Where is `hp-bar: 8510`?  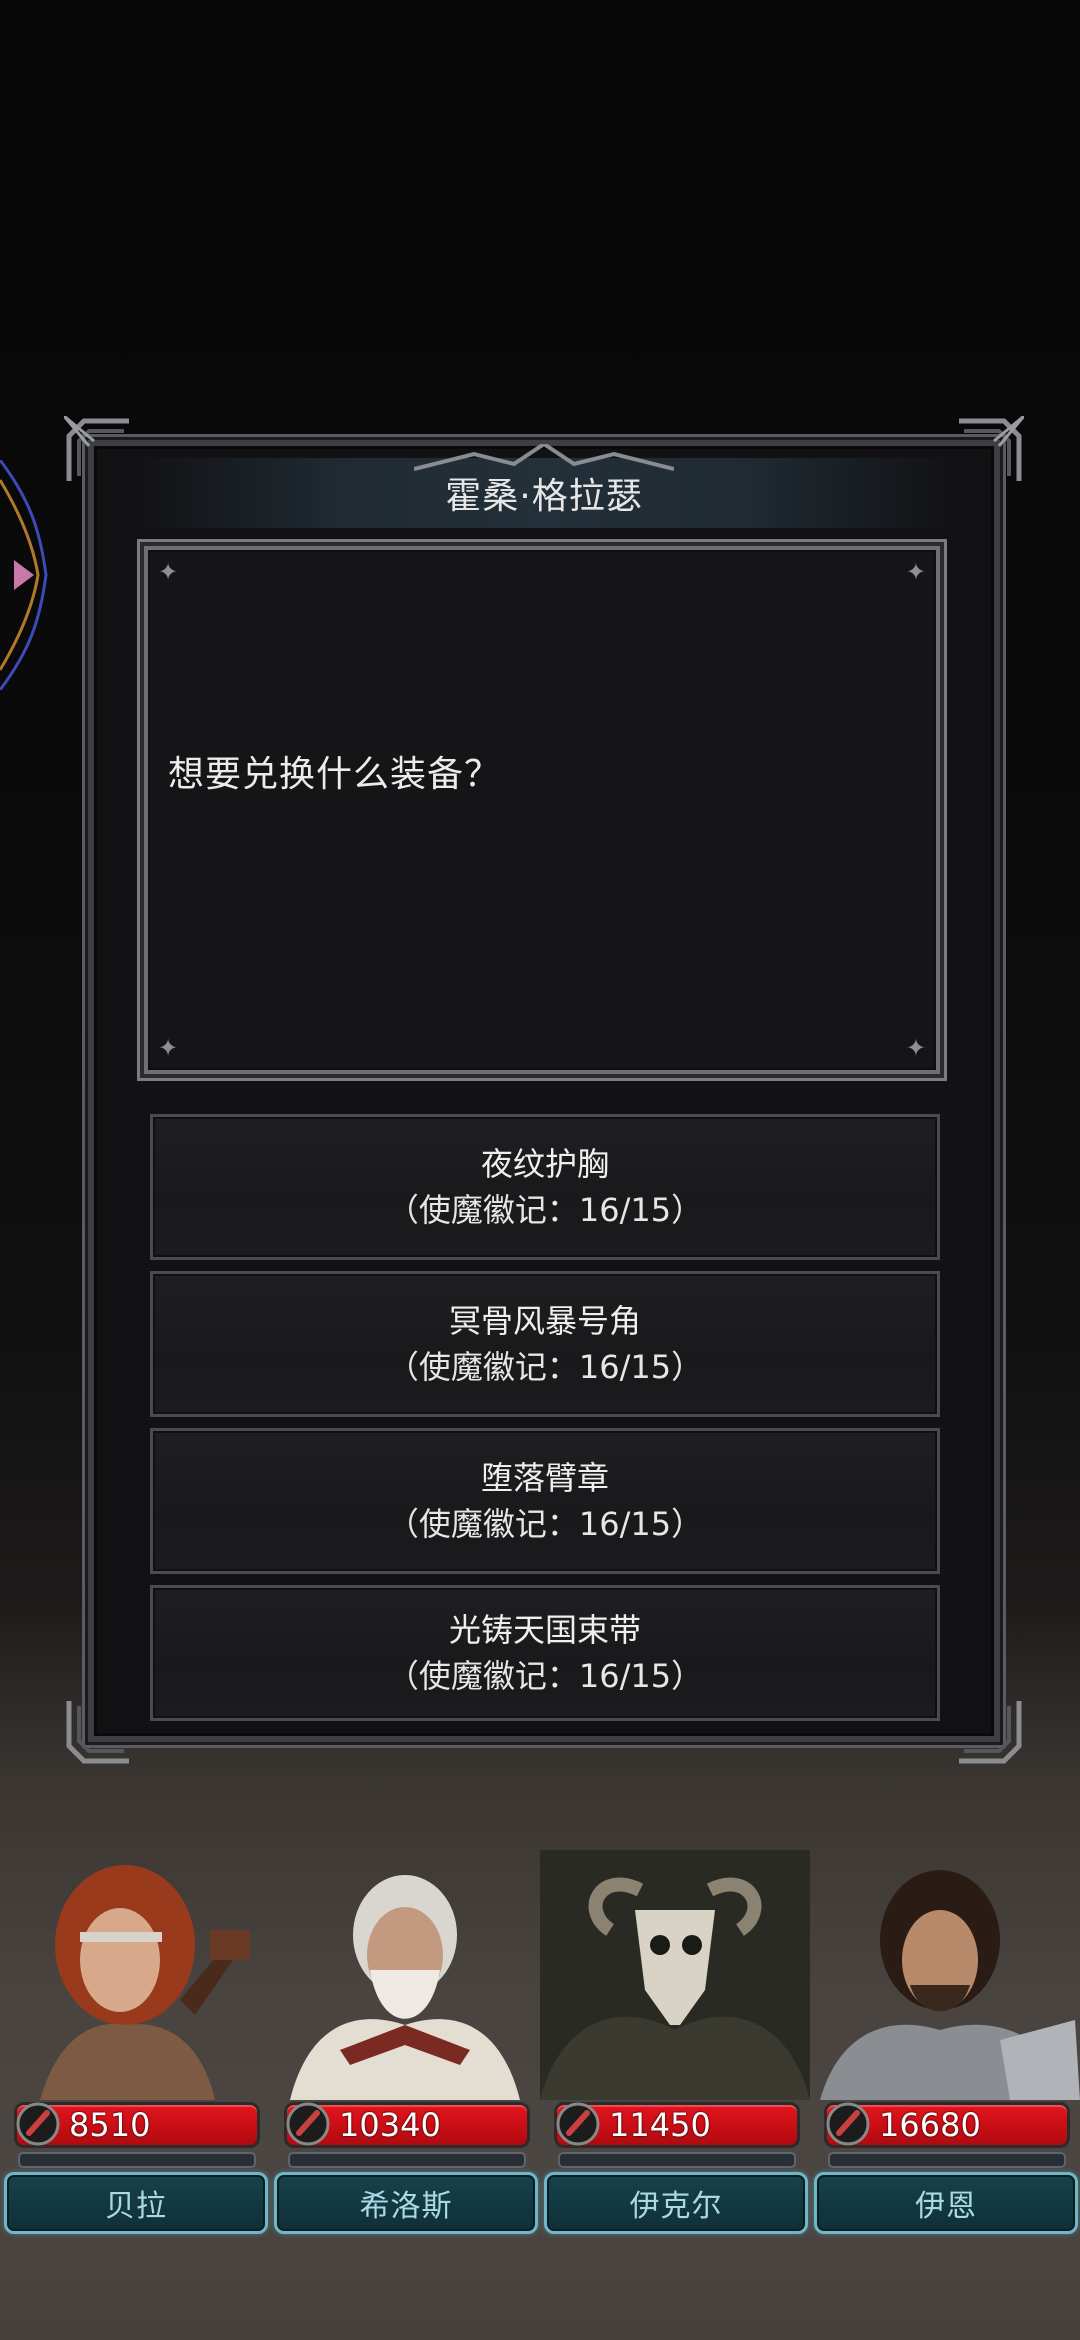
hp-bar: 8510 is located at coordinates (137, 2125).